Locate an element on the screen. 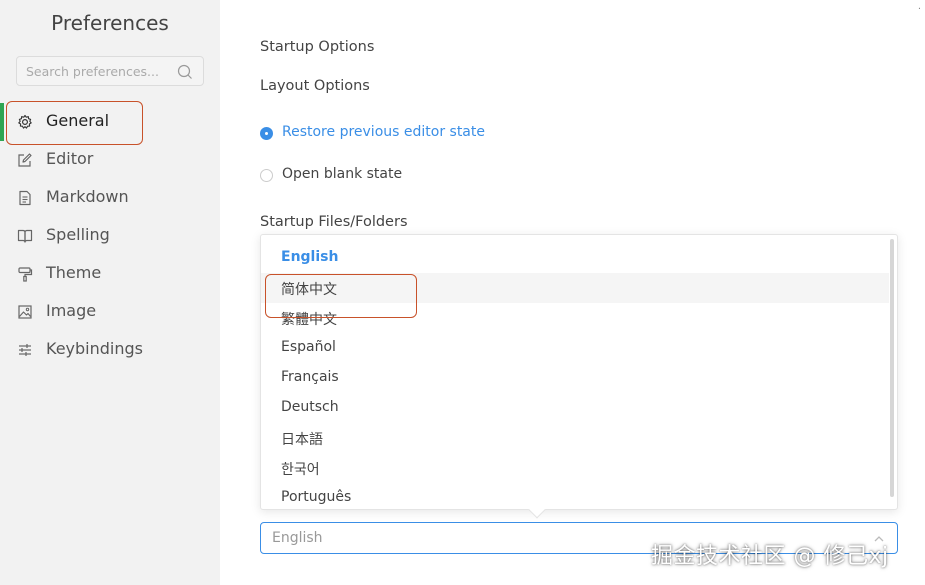  language-option-french: Français is located at coordinates (575, 378).